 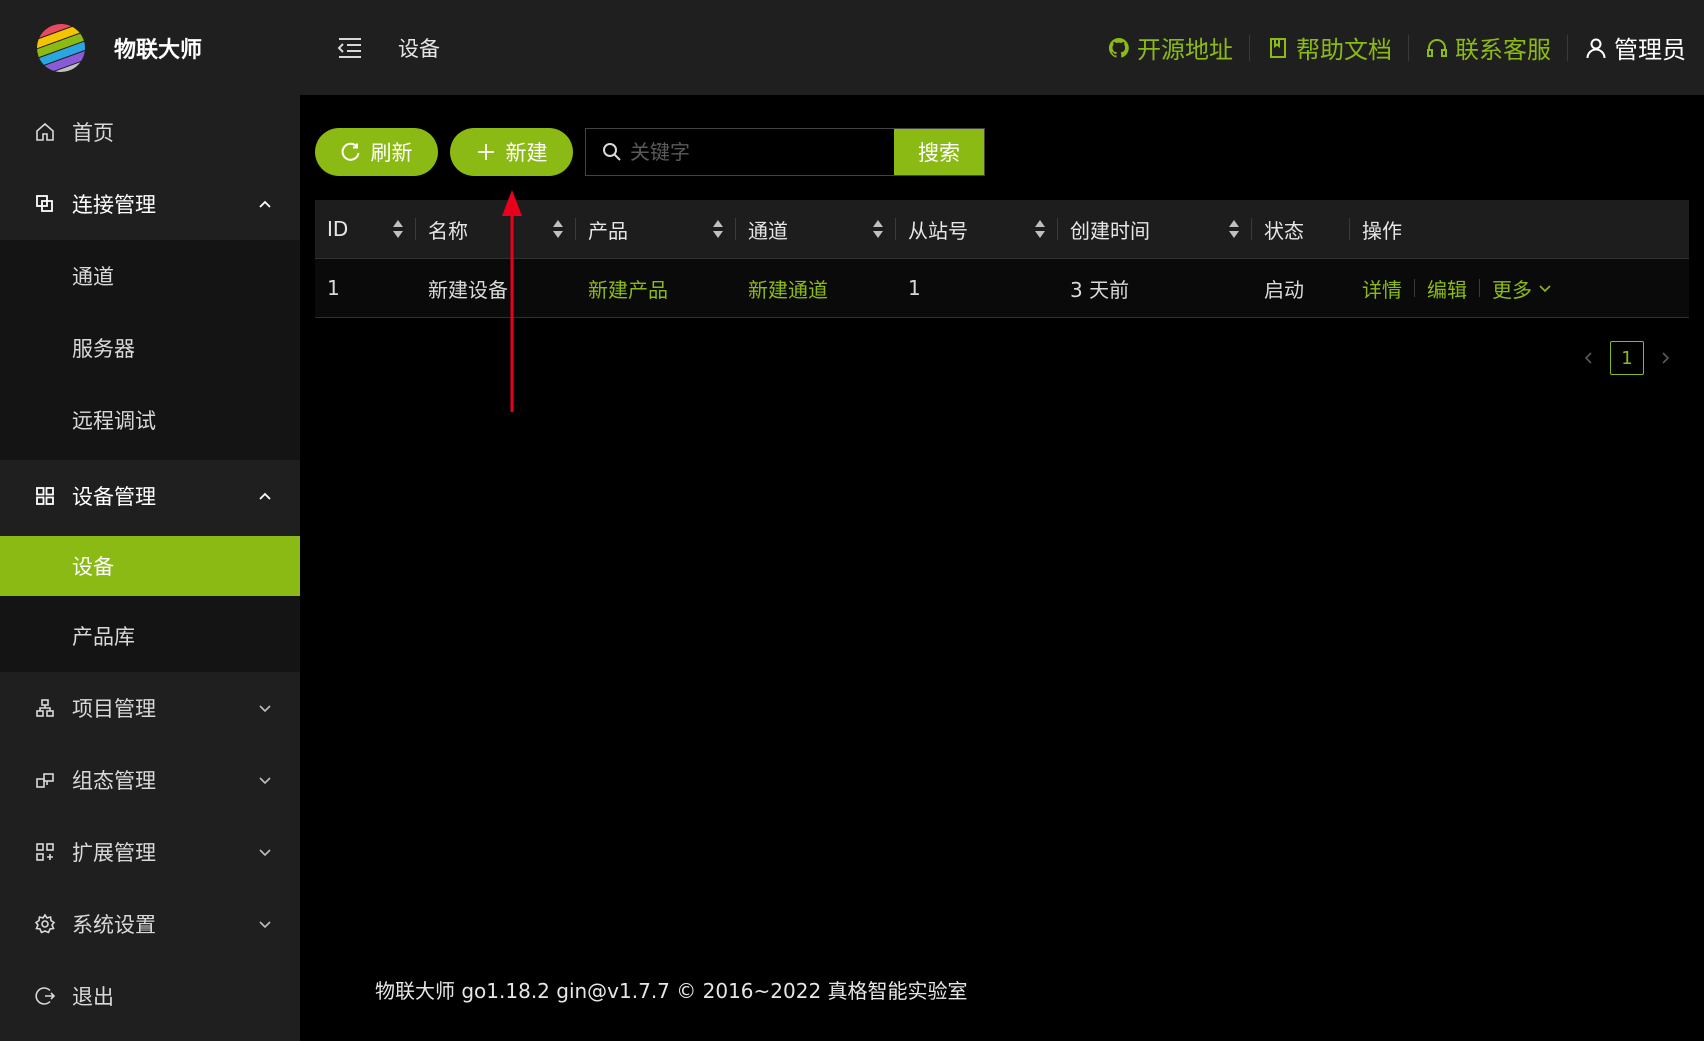 What do you see at coordinates (939, 152) in the screenshot?
I see `search-button: 搜索` at bounding box center [939, 152].